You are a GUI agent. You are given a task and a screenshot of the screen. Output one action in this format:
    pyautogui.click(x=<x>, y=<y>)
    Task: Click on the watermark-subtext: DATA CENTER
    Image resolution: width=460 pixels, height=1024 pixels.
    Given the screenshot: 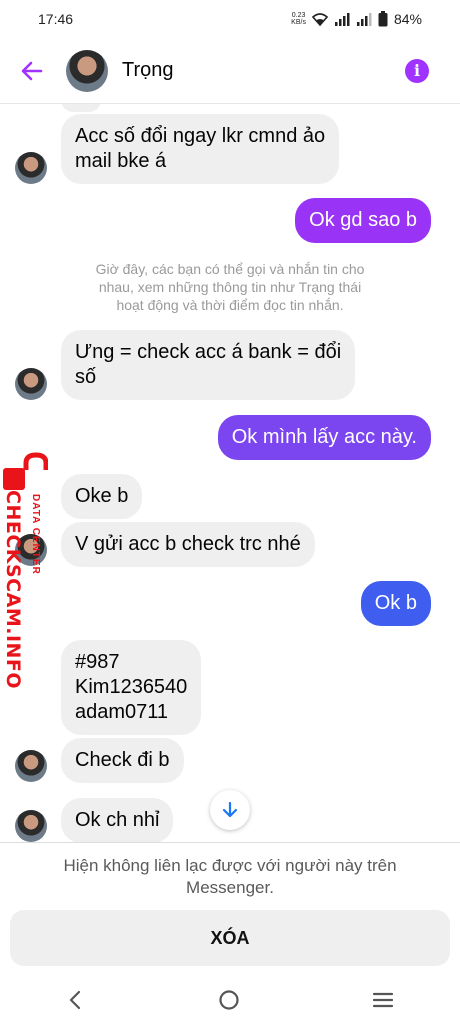 What is the action you would take?
    pyautogui.click(x=35, y=534)
    